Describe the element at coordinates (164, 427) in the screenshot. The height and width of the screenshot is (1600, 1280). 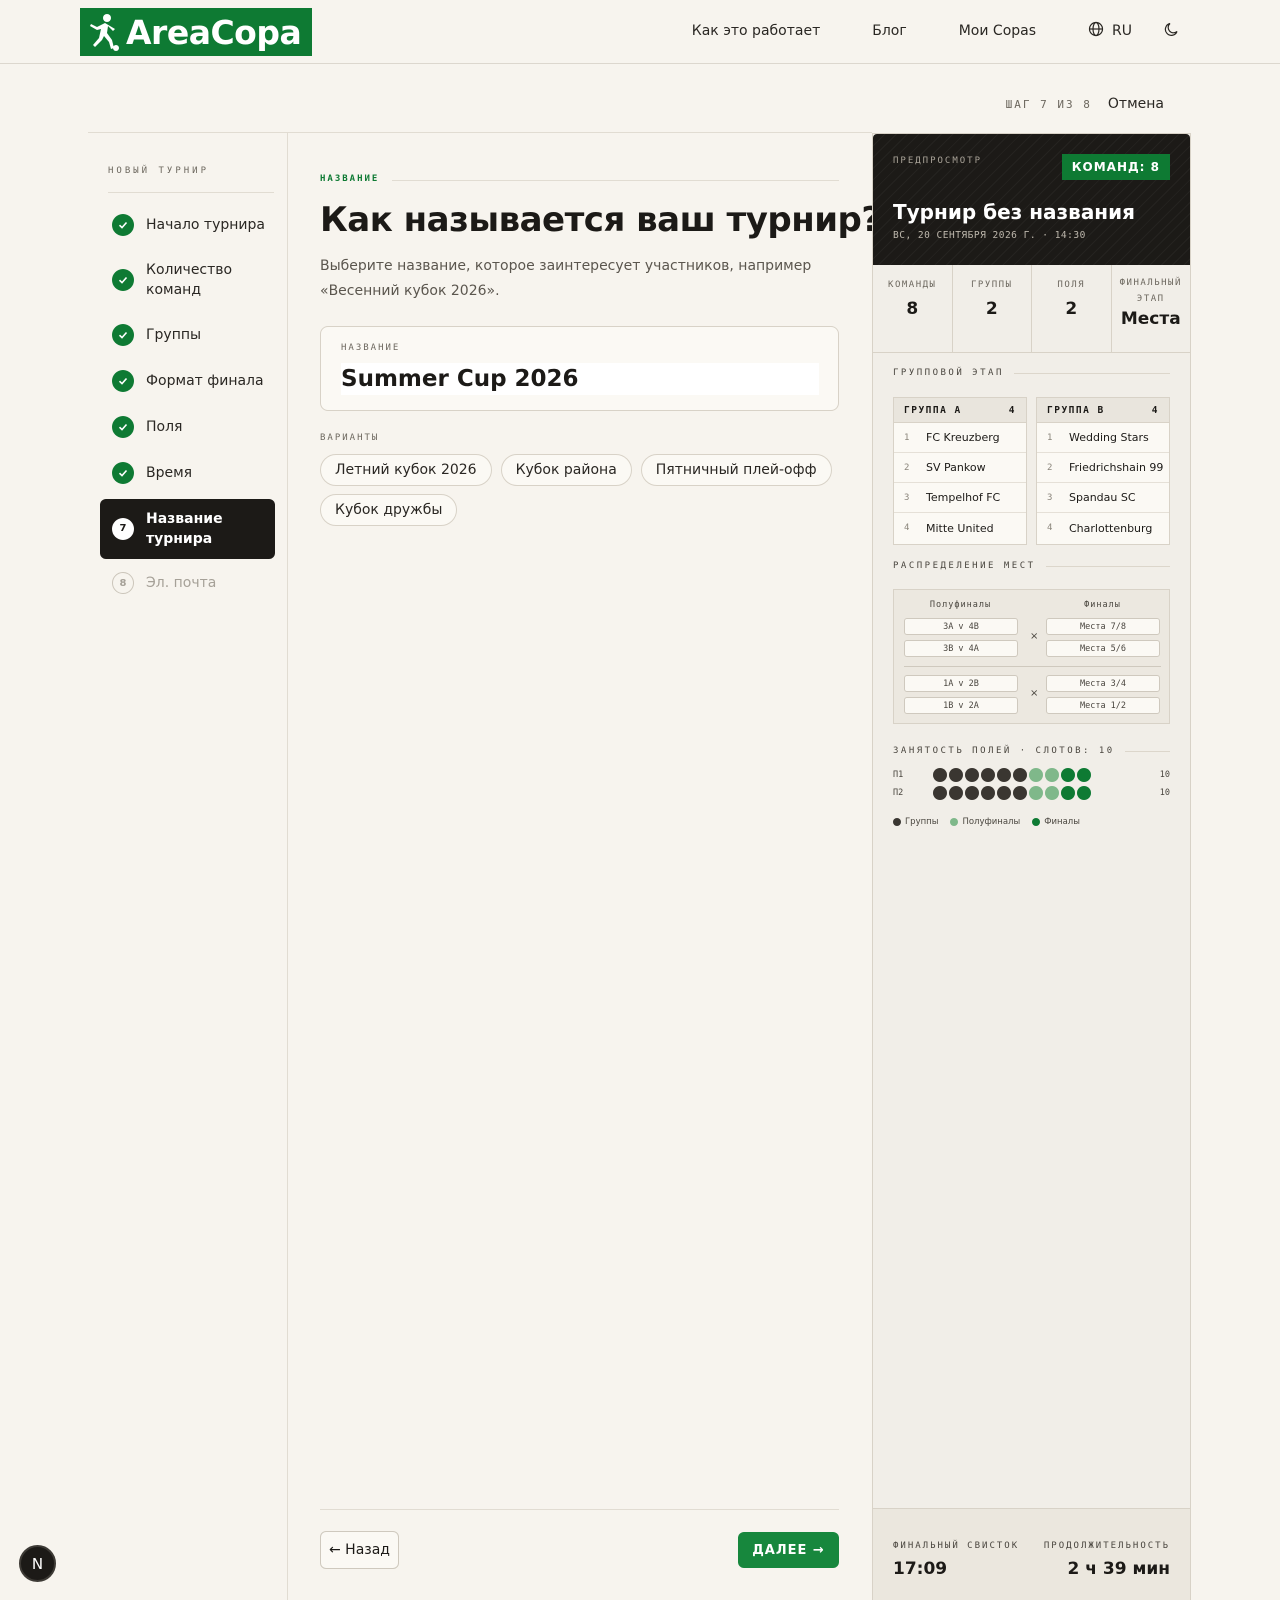
I see `sidebar-item-label: Поля` at that location.